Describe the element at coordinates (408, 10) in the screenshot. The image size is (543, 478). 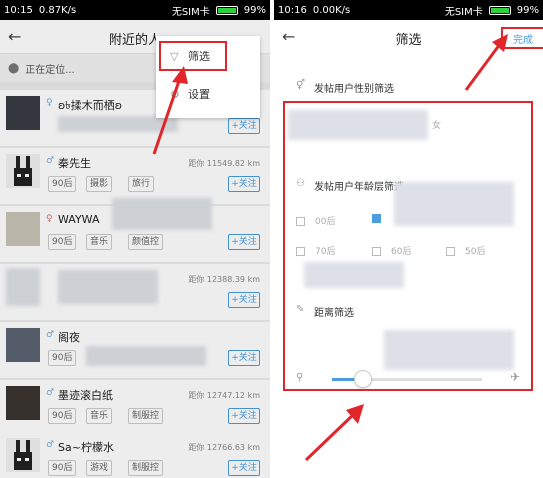
I see `status-bar: 10:16 0.00K/s 无SIM卡 99%` at that location.